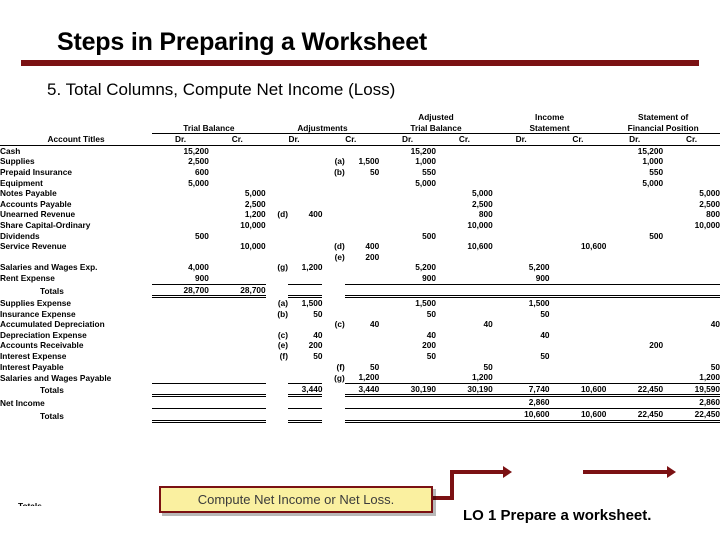 The image size is (720, 540). What do you see at coordinates (671, 472) in the screenshot?
I see `arrow-head-to-financial-position` at bounding box center [671, 472].